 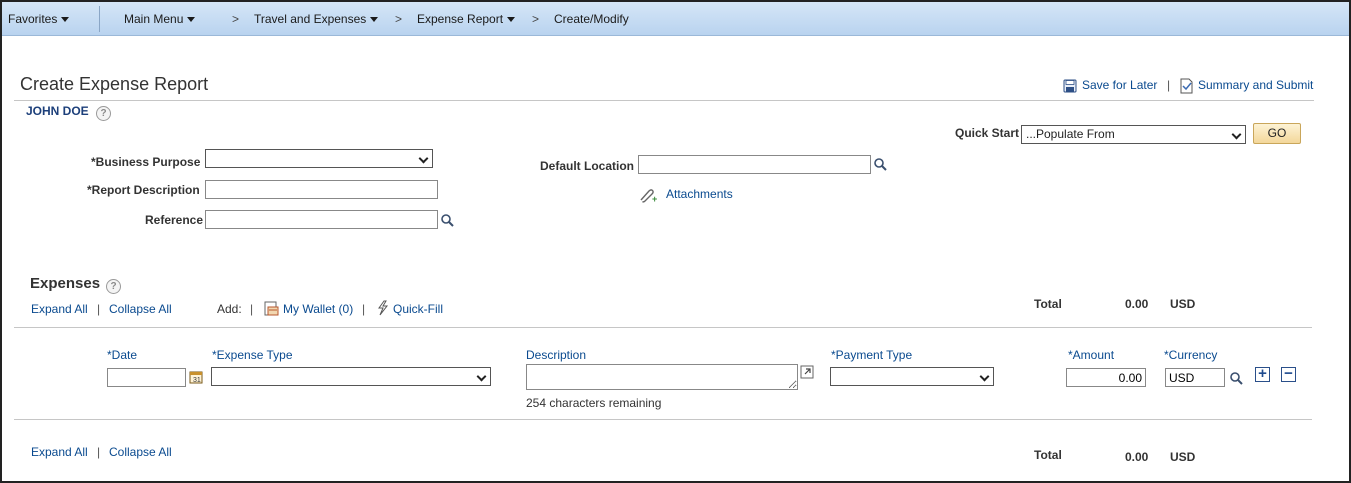 I want to click on expense-type-select, so click(x=351, y=376).